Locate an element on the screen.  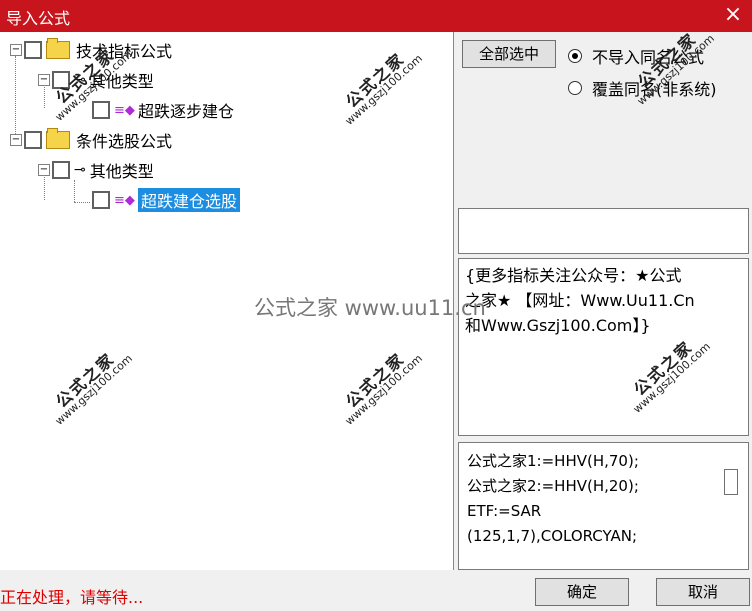
tree-leaf-chaodie-zhubu: ≡◆ 超跌逐步建仓 is located at coordinates (163, 110).